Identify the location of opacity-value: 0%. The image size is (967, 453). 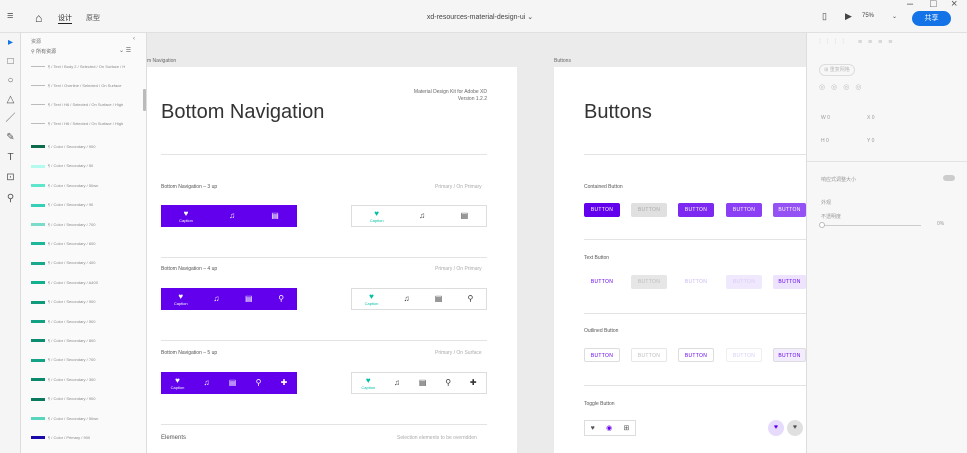
(940, 224).